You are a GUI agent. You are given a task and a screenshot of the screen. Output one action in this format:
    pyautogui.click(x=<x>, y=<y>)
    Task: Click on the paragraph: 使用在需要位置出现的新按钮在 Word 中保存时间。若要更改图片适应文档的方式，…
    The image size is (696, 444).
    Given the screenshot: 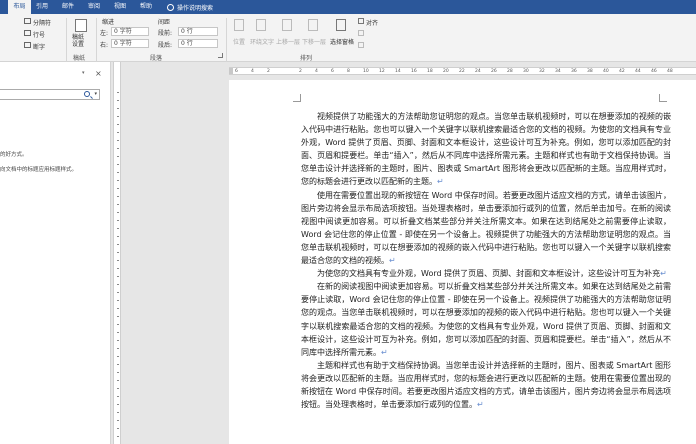 What is the action you would take?
    pyautogui.click(x=486, y=228)
    